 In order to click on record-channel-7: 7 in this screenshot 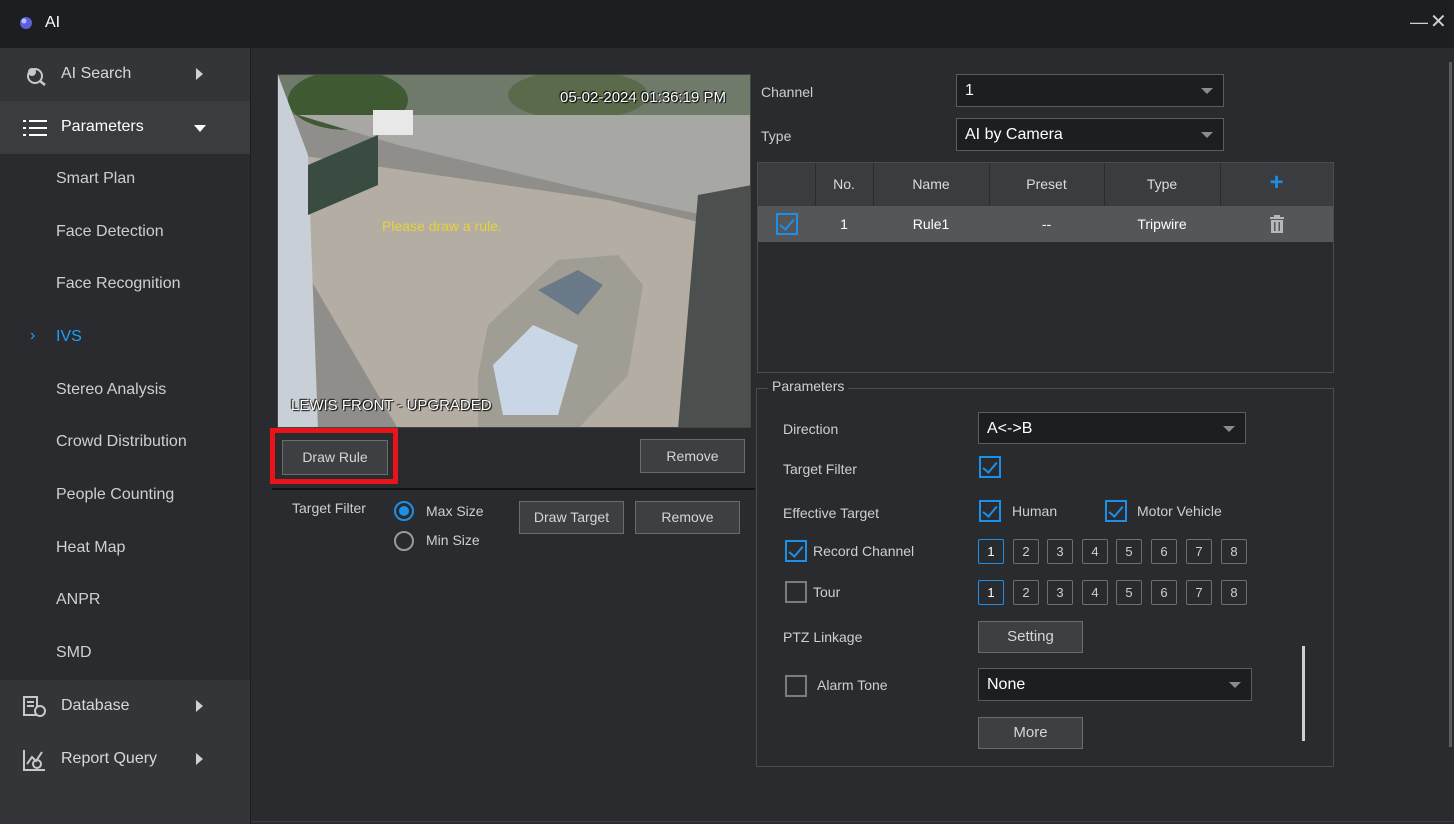, I will do `click(1199, 551)`.